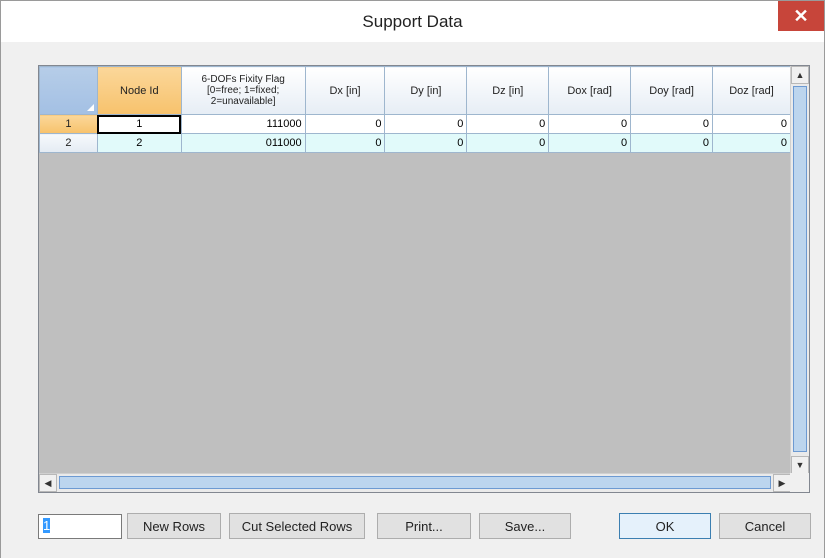 This screenshot has width=825, height=558. Describe the element at coordinates (765, 526) in the screenshot. I see `cancel-button: Cancel` at that location.